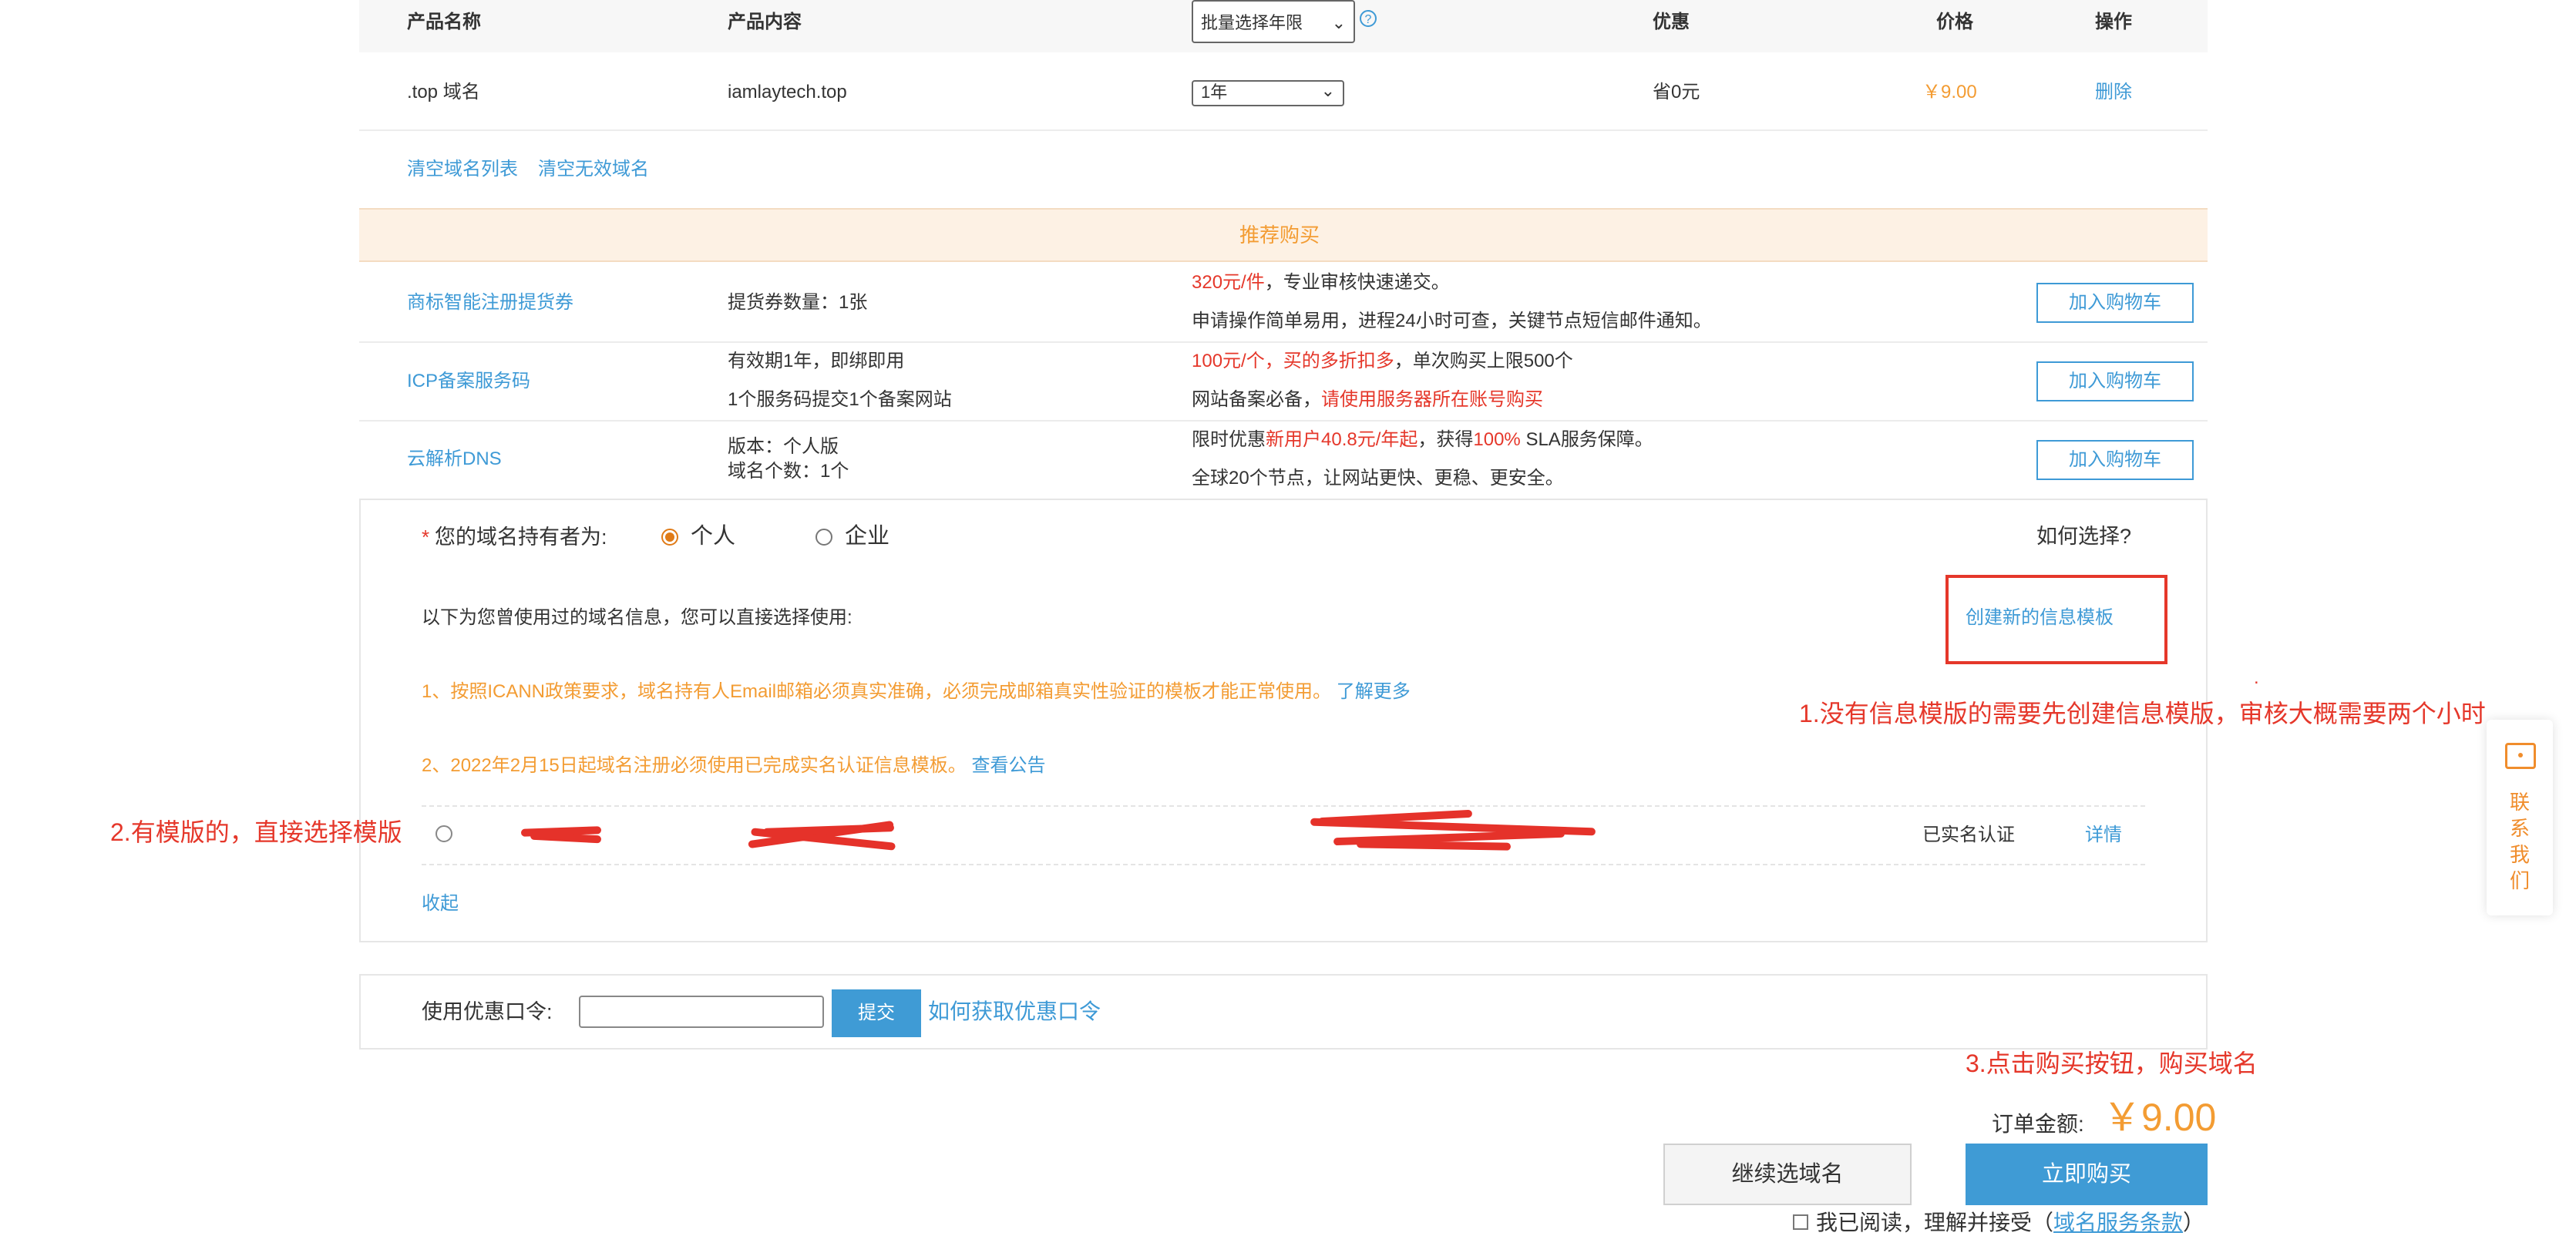 Image resolution: width=2576 pixels, height=1236 pixels. What do you see at coordinates (765, 22) in the screenshot?
I see `header-product-content: 产品内容` at bounding box center [765, 22].